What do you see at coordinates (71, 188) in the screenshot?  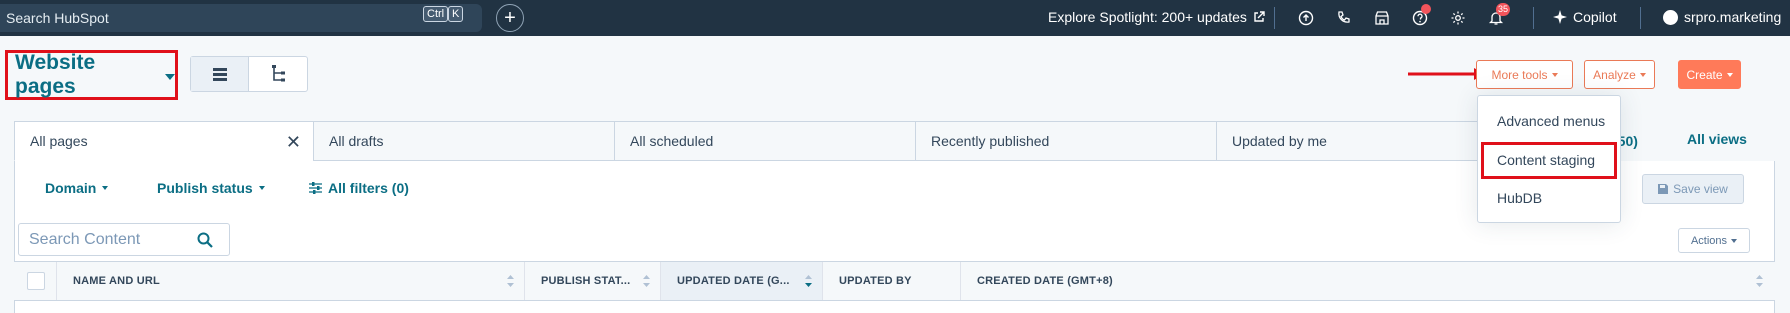 I see `domain-filter-label: Domain` at bounding box center [71, 188].